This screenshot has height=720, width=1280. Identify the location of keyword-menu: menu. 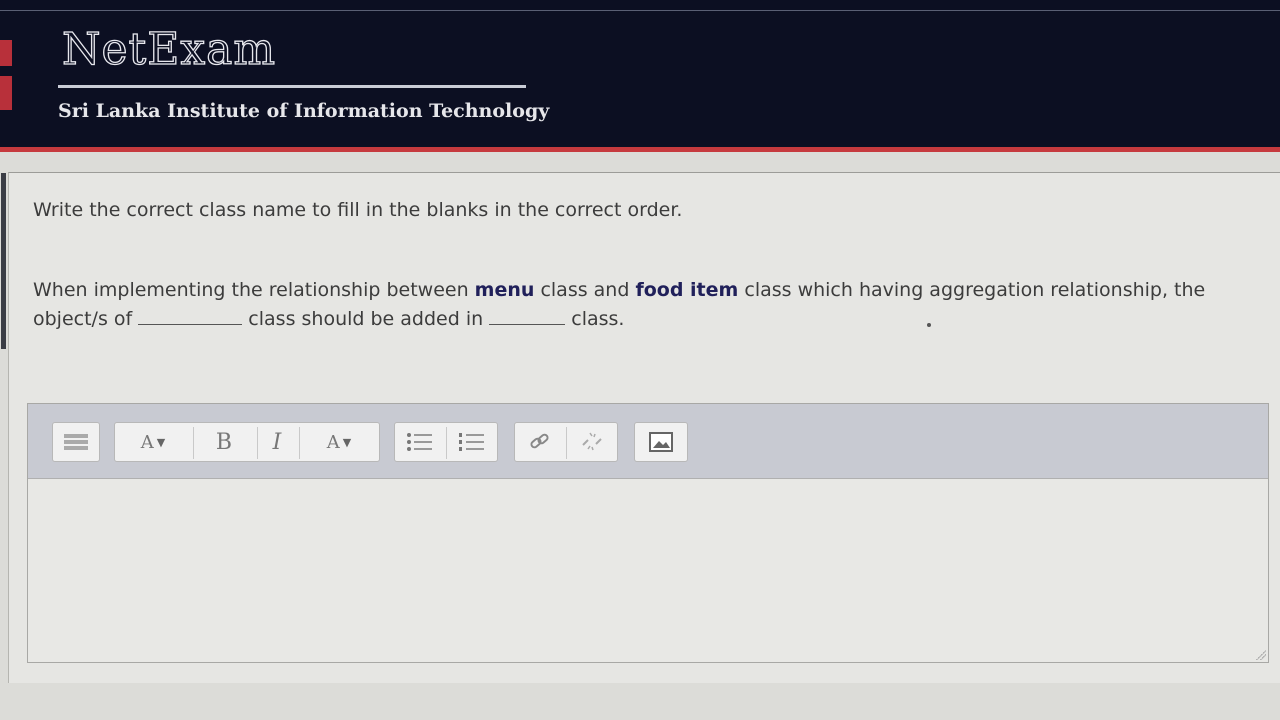
(504, 290).